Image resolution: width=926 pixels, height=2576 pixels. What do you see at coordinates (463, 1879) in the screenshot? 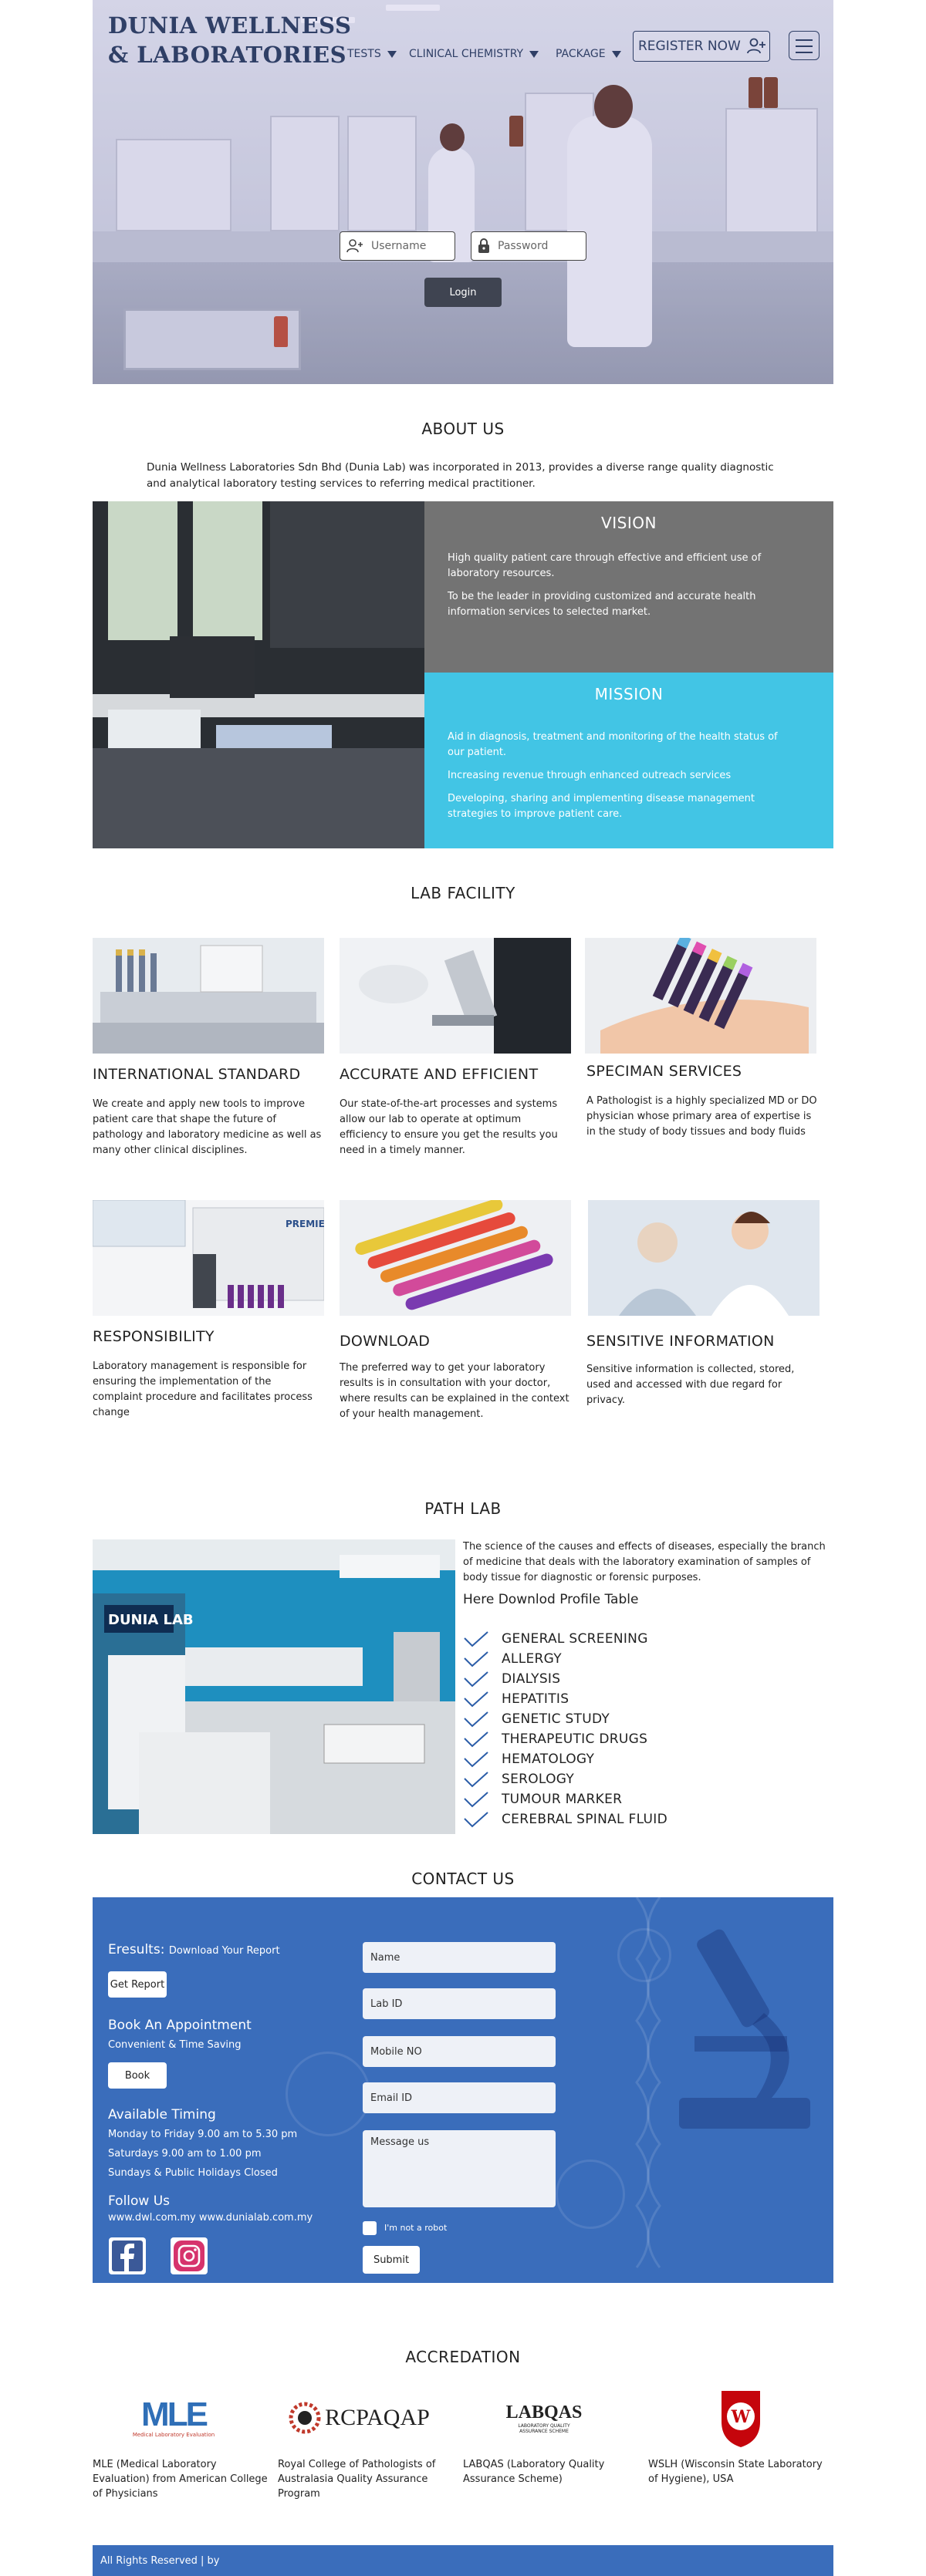
I see `contact-title: CONTACT US` at bounding box center [463, 1879].